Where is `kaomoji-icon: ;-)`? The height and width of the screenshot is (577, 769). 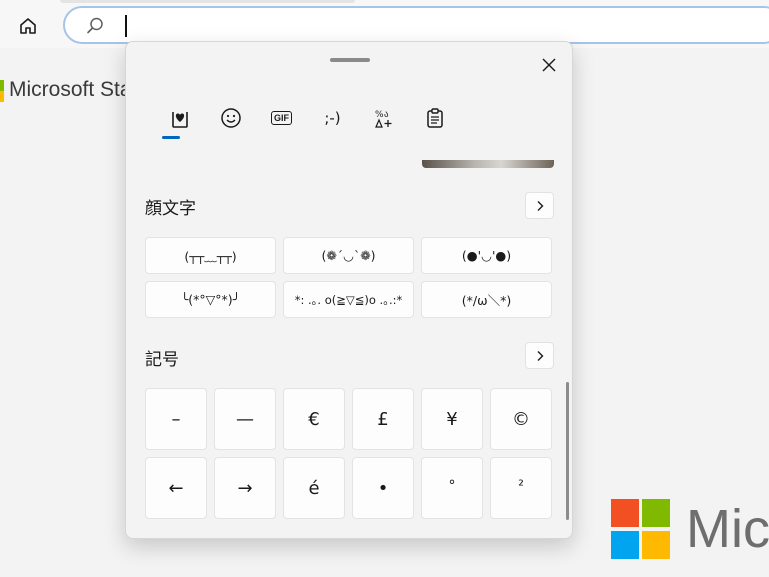
kaomoji-icon: ;-) is located at coordinates (332, 118).